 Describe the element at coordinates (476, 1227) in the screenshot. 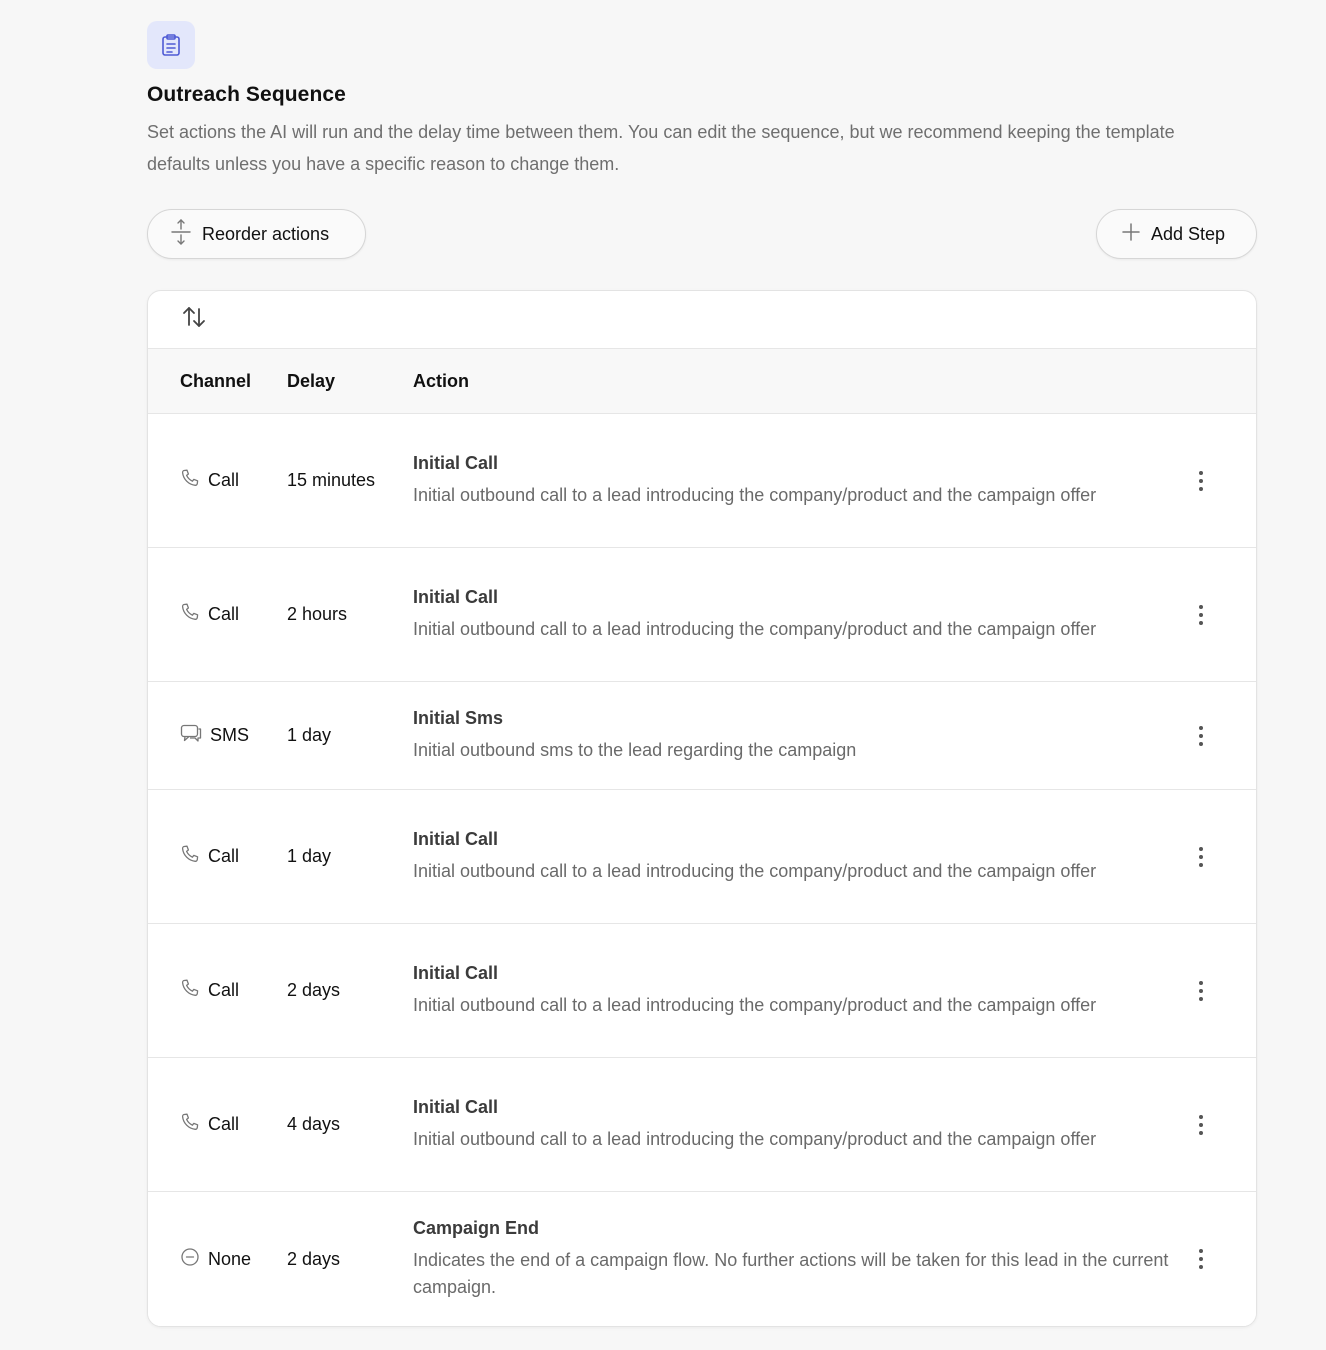

I see `action-title: Campaign End` at that location.